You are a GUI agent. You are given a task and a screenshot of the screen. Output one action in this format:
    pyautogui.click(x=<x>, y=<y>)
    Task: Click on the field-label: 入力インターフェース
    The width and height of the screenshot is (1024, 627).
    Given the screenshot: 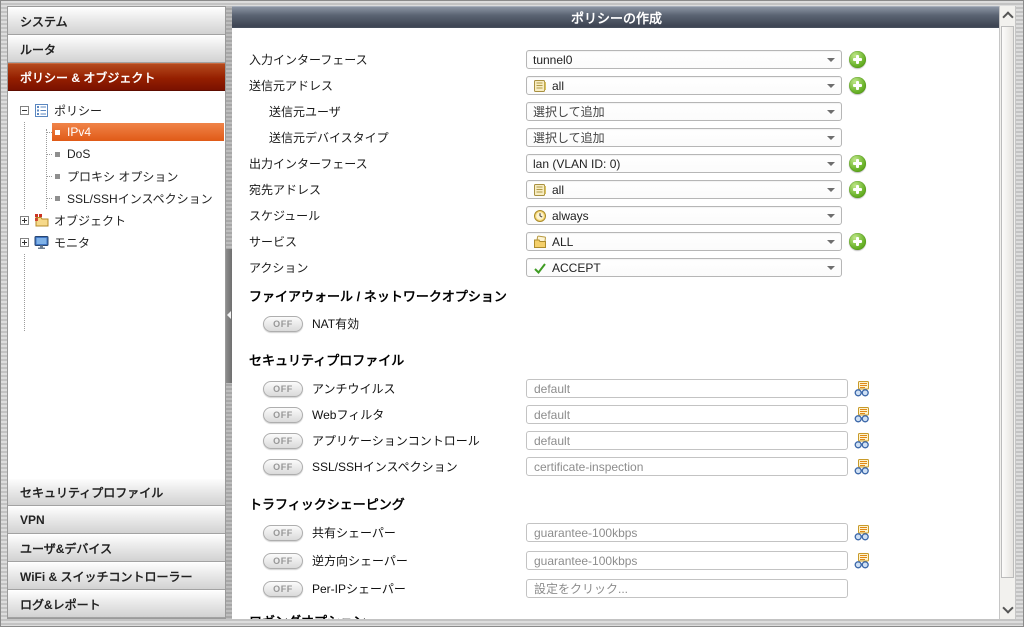 What is the action you would take?
    pyautogui.click(x=308, y=60)
    